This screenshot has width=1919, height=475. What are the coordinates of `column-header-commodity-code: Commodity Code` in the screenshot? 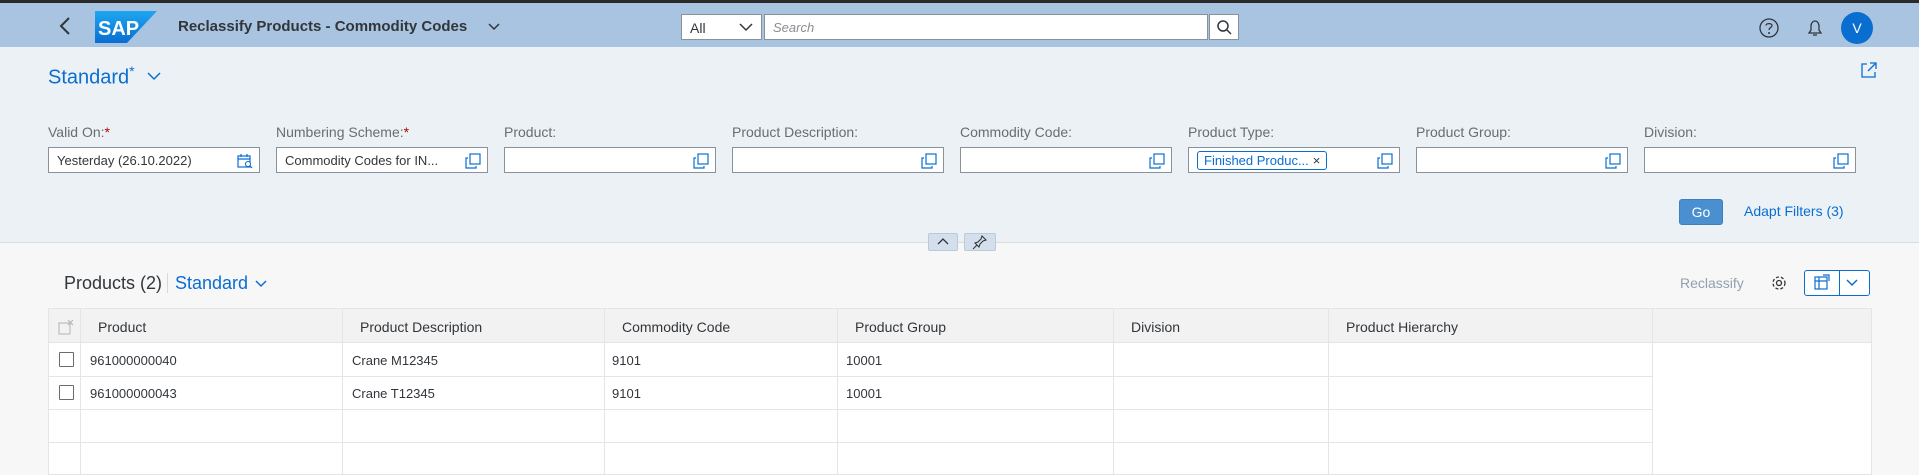 It's located at (676, 327).